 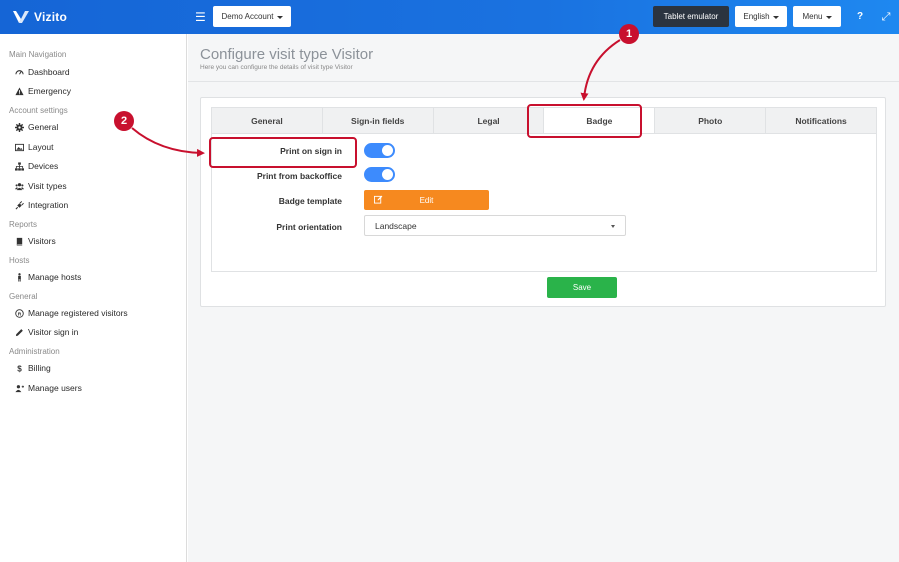 What do you see at coordinates (379, 200) in the screenshot?
I see `edit-icon` at bounding box center [379, 200].